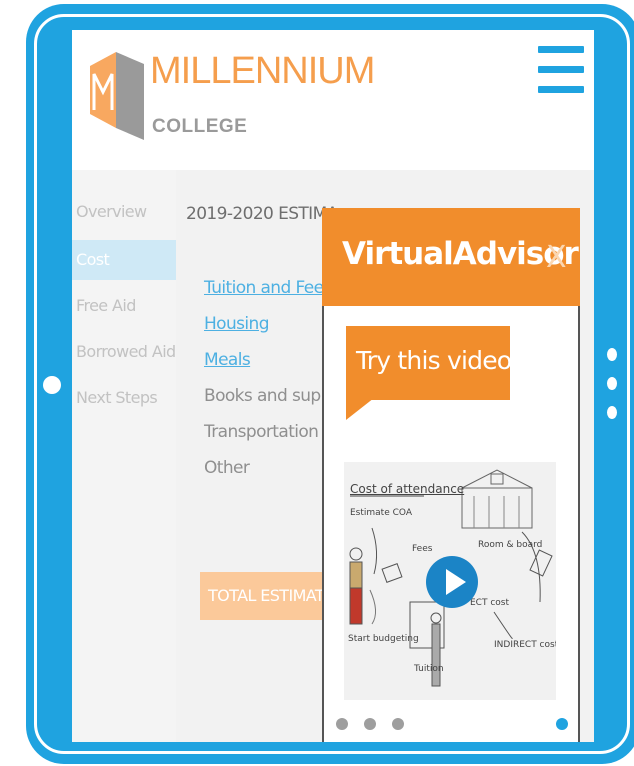 The width and height of the screenshot is (634, 766). What do you see at coordinates (200, 126) in the screenshot?
I see `brand-subtitle: COLLEGE` at bounding box center [200, 126].